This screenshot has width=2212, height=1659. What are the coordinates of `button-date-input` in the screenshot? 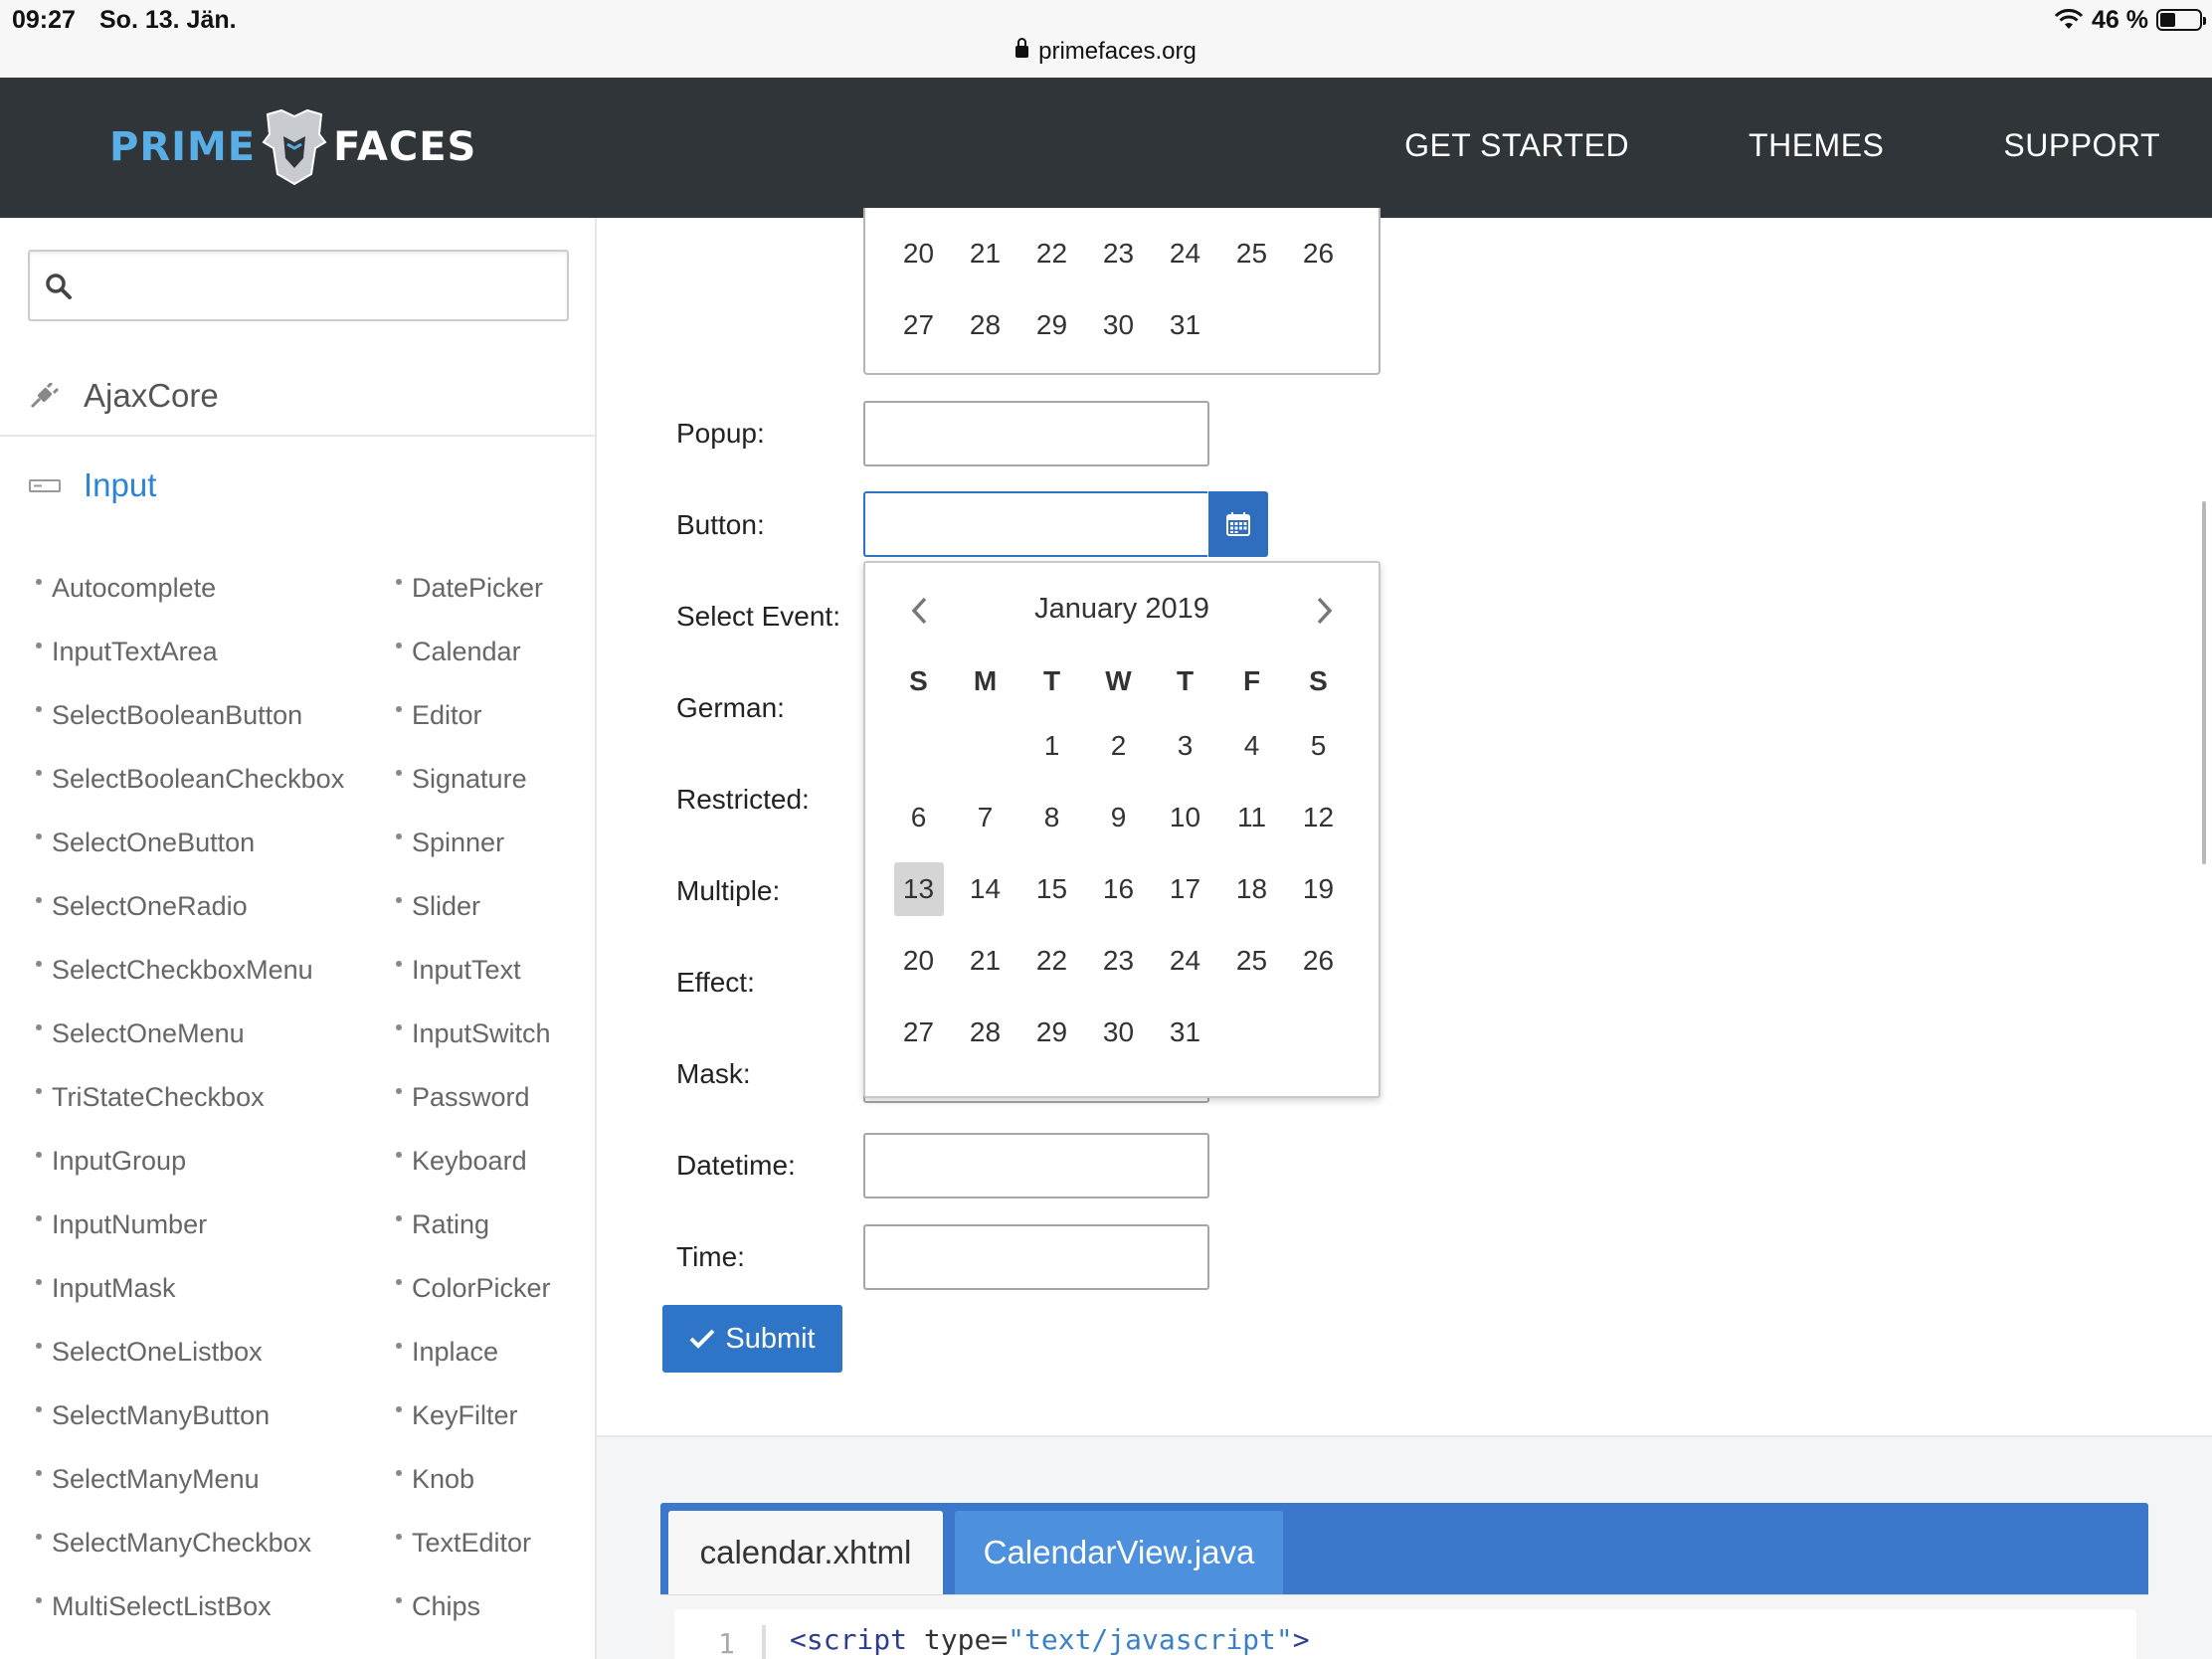 It's located at (1035, 524).